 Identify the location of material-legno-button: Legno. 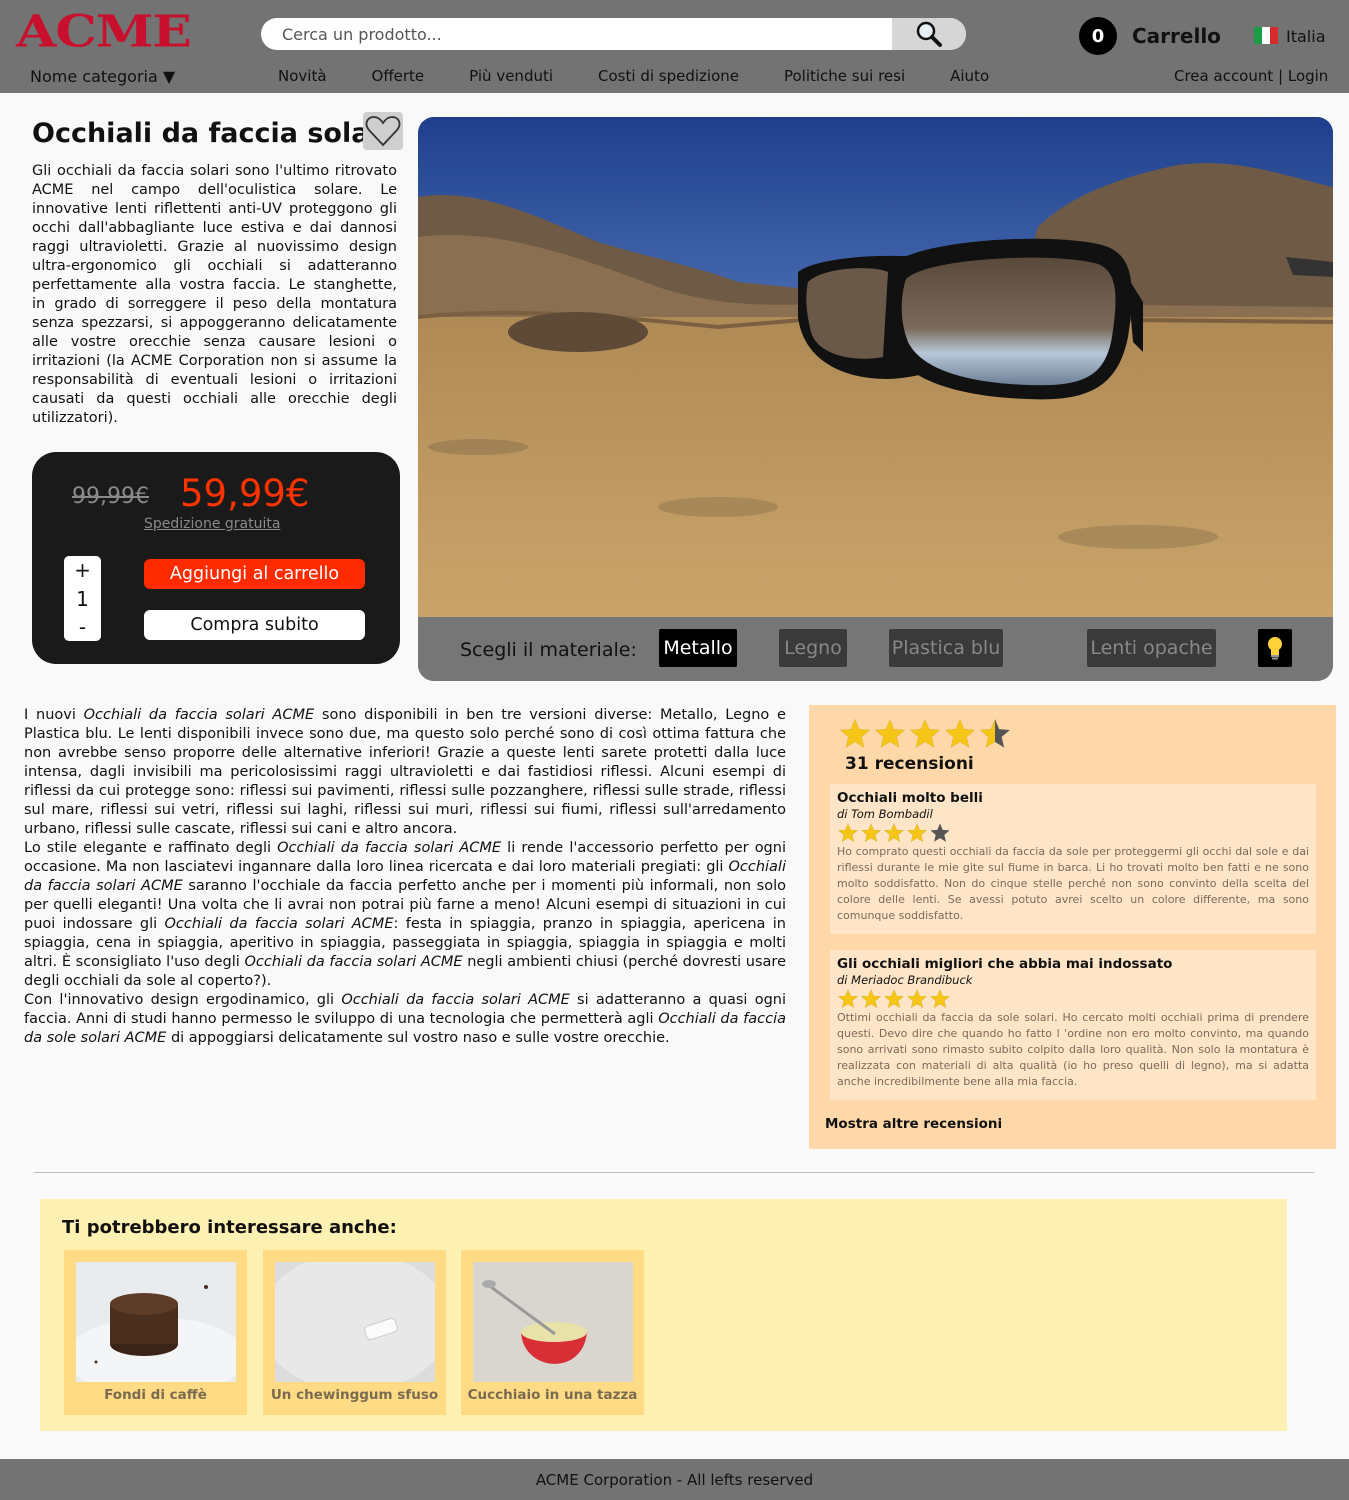
(813, 648).